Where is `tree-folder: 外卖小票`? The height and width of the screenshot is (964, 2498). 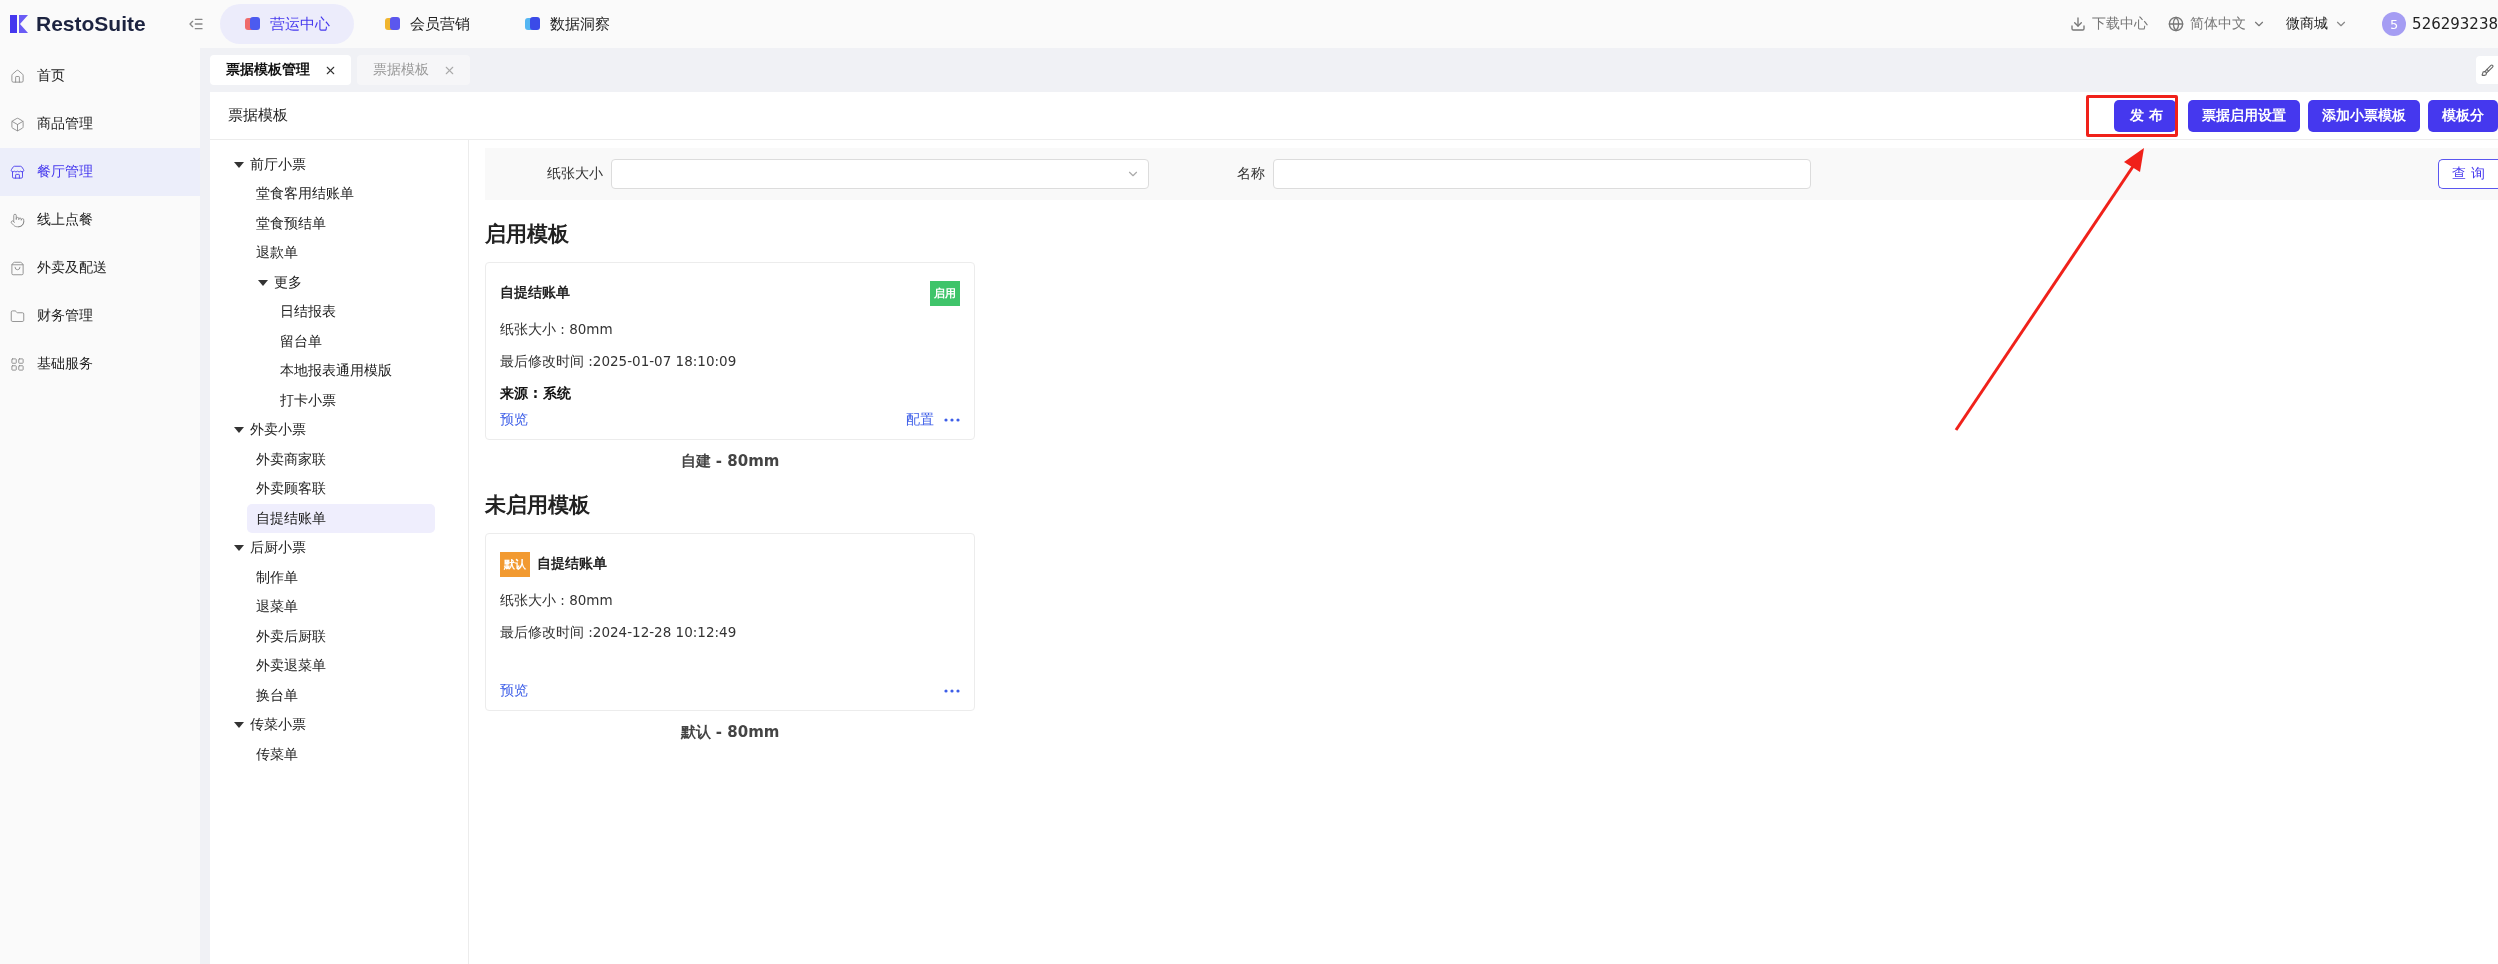
tree-folder: 外卖小票 is located at coordinates (270, 430).